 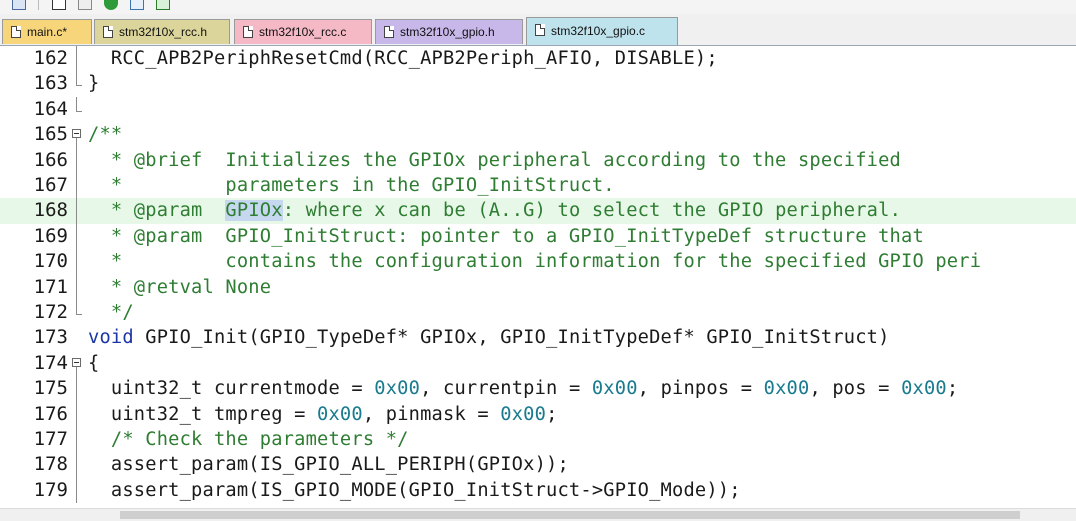 What do you see at coordinates (163, 5) in the screenshot?
I see `toolbar-check-icon` at bounding box center [163, 5].